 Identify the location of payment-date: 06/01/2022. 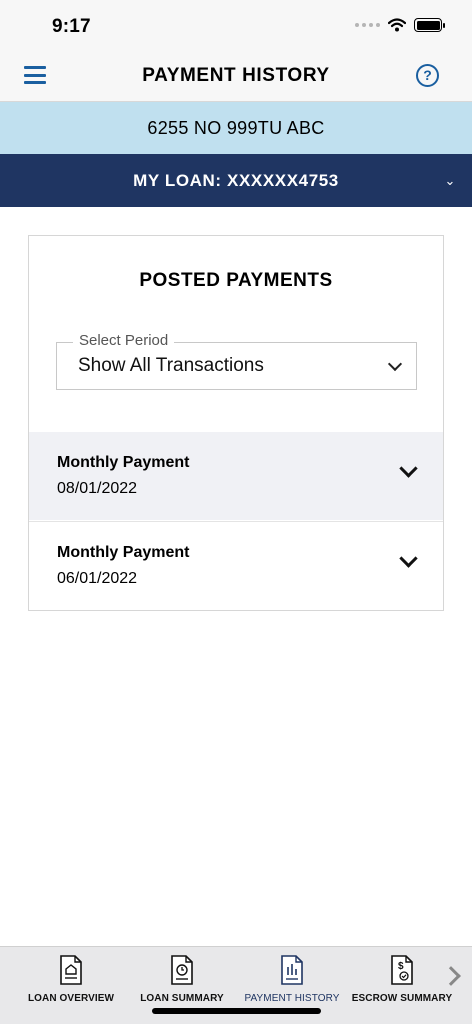
(97, 578).